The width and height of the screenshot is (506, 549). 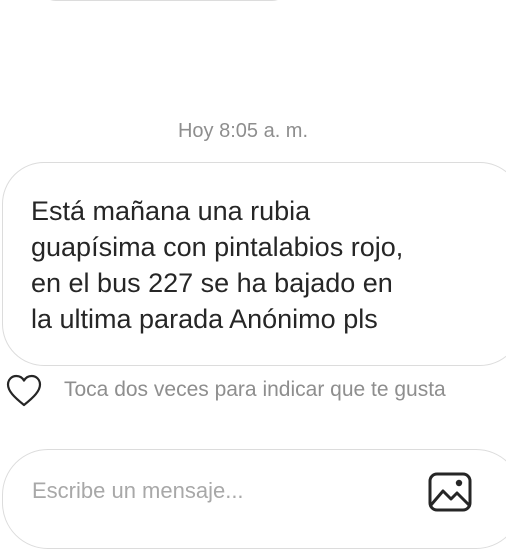 What do you see at coordinates (243, 131) in the screenshot?
I see `message-timestamp: Hoy 8:05 a. m.` at bounding box center [243, 131].